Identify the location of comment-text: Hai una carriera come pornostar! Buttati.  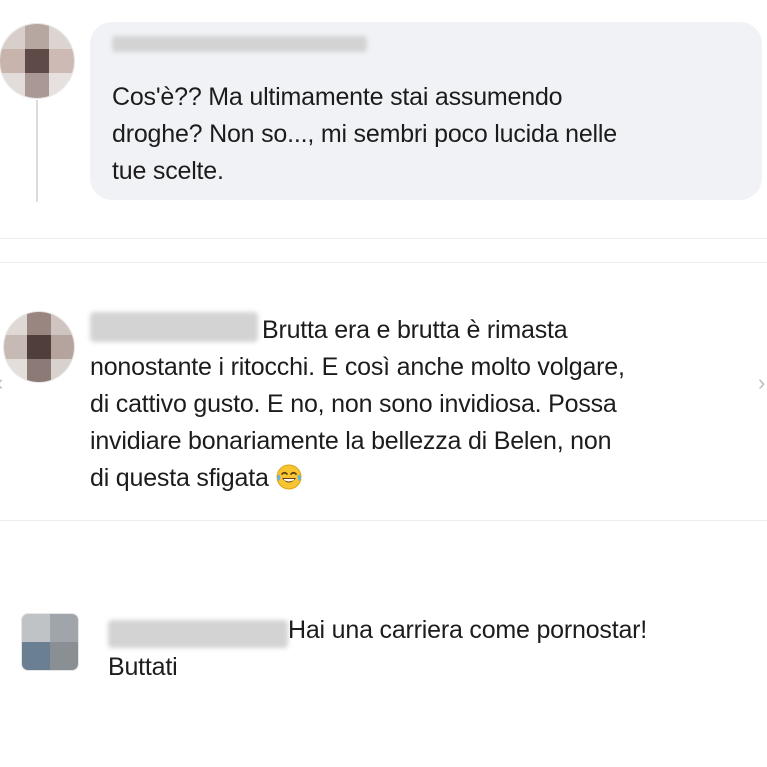
(378, 648).